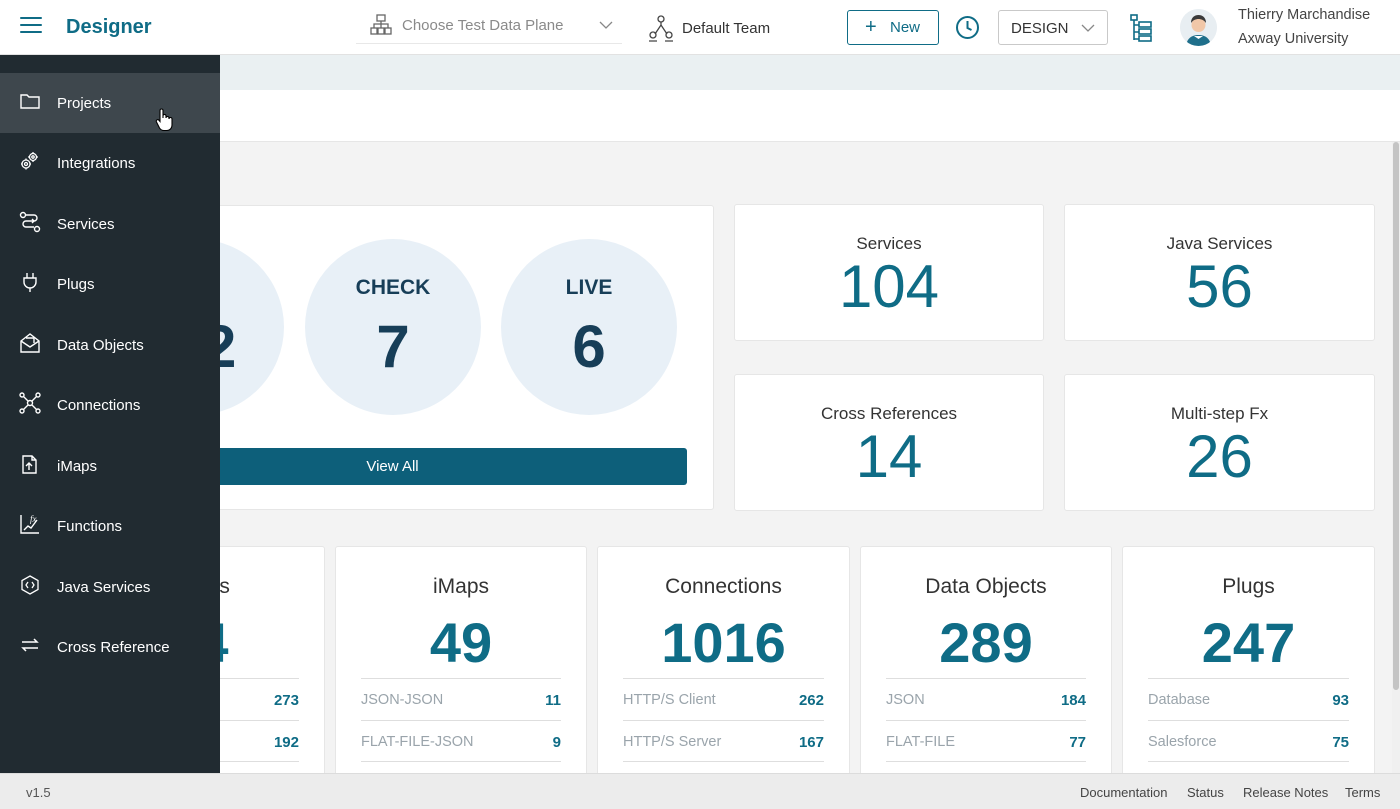 The height and width of the screenshot is (809, 1400). I want to click on sidebar-item-plugs: Plugs, so click(110, 284).